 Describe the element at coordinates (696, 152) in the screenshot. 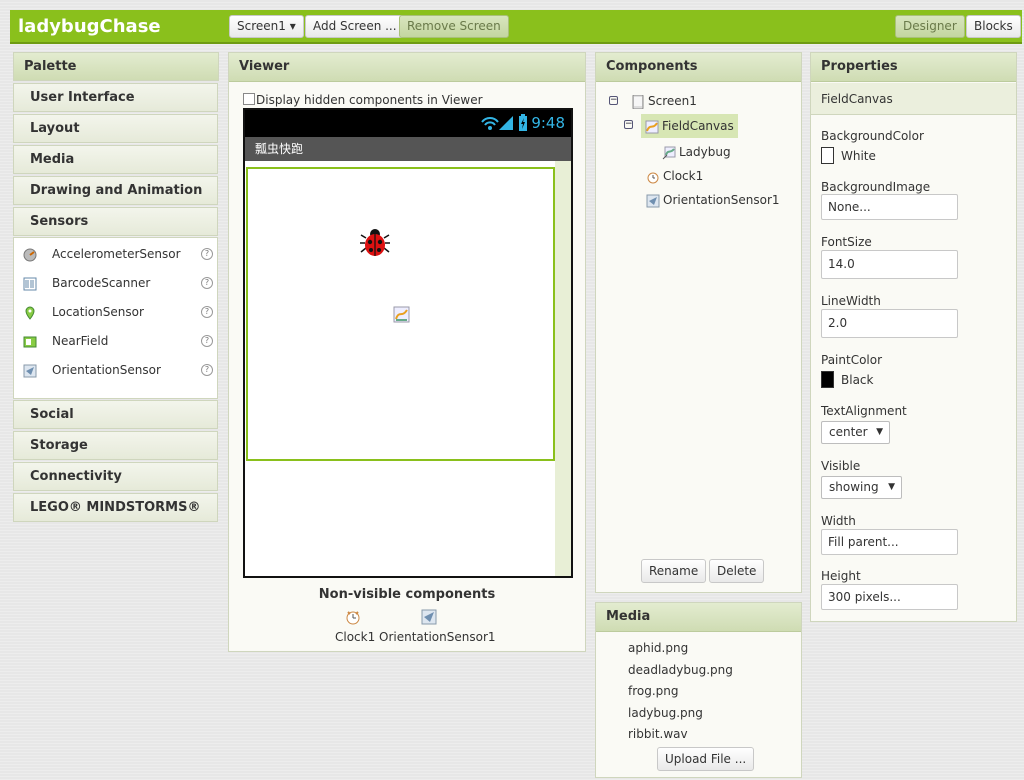

I see `tree-node-ladybug: Ladybug` at that location.